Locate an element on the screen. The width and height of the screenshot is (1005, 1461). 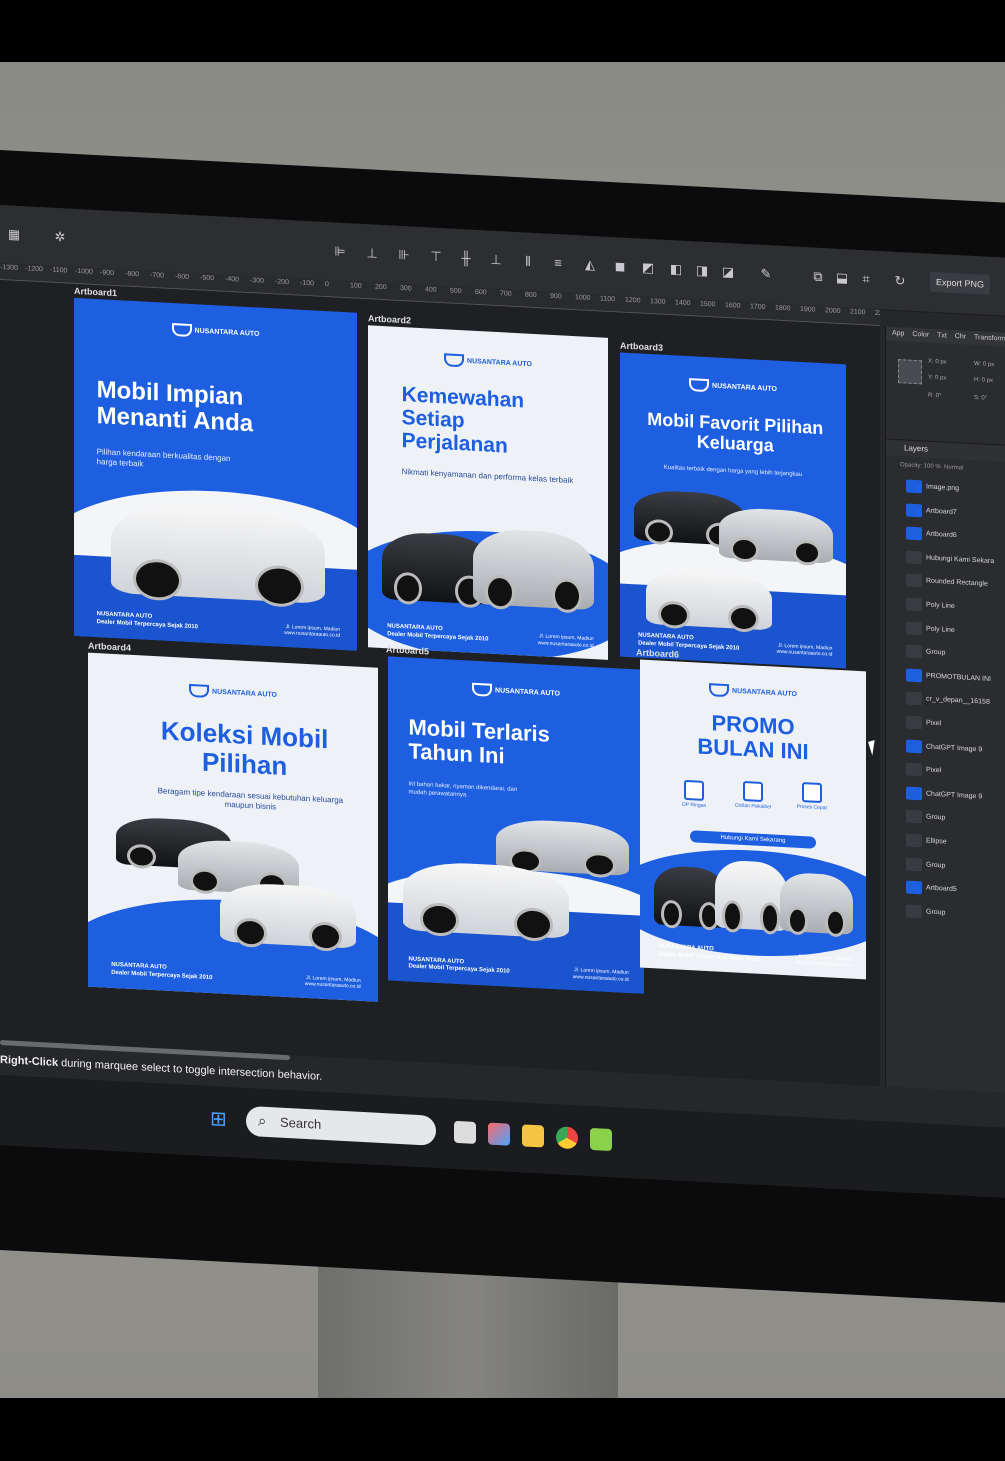
insert-icon: ⬓ is located at coordinates (842, 278).